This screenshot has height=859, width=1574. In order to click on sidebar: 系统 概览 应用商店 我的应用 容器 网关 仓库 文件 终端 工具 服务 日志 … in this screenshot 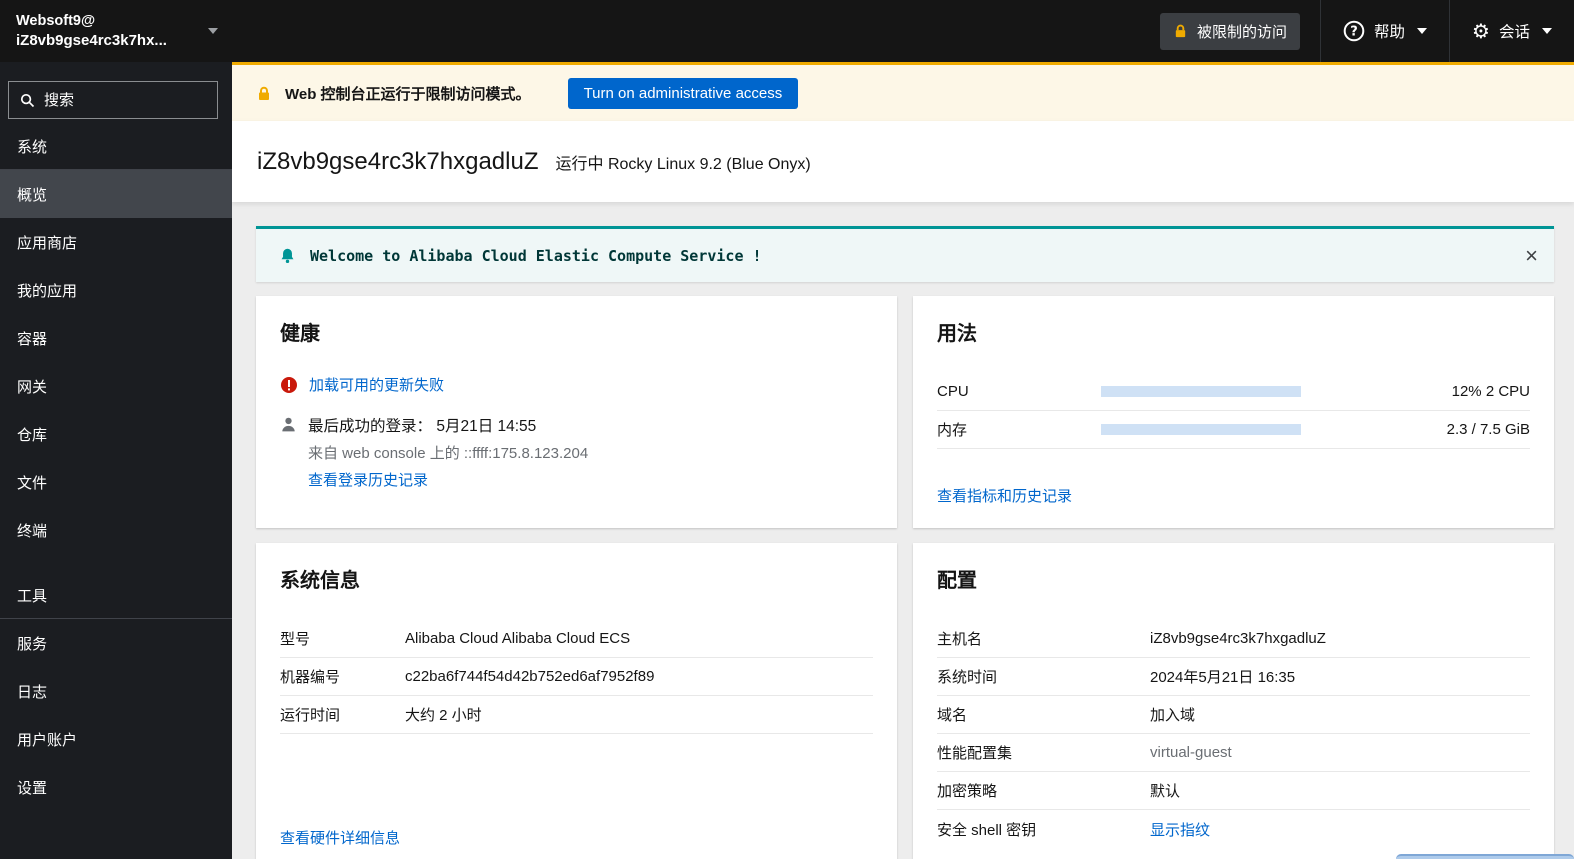, I will do `click(116, 460)`.